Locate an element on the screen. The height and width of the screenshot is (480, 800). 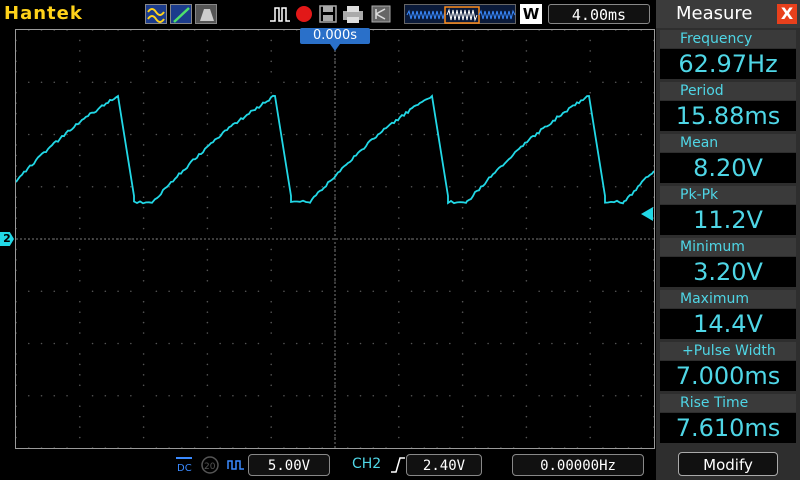
measure-item-minimum: Minimum 3.20V is located at coordinates (728, 262).